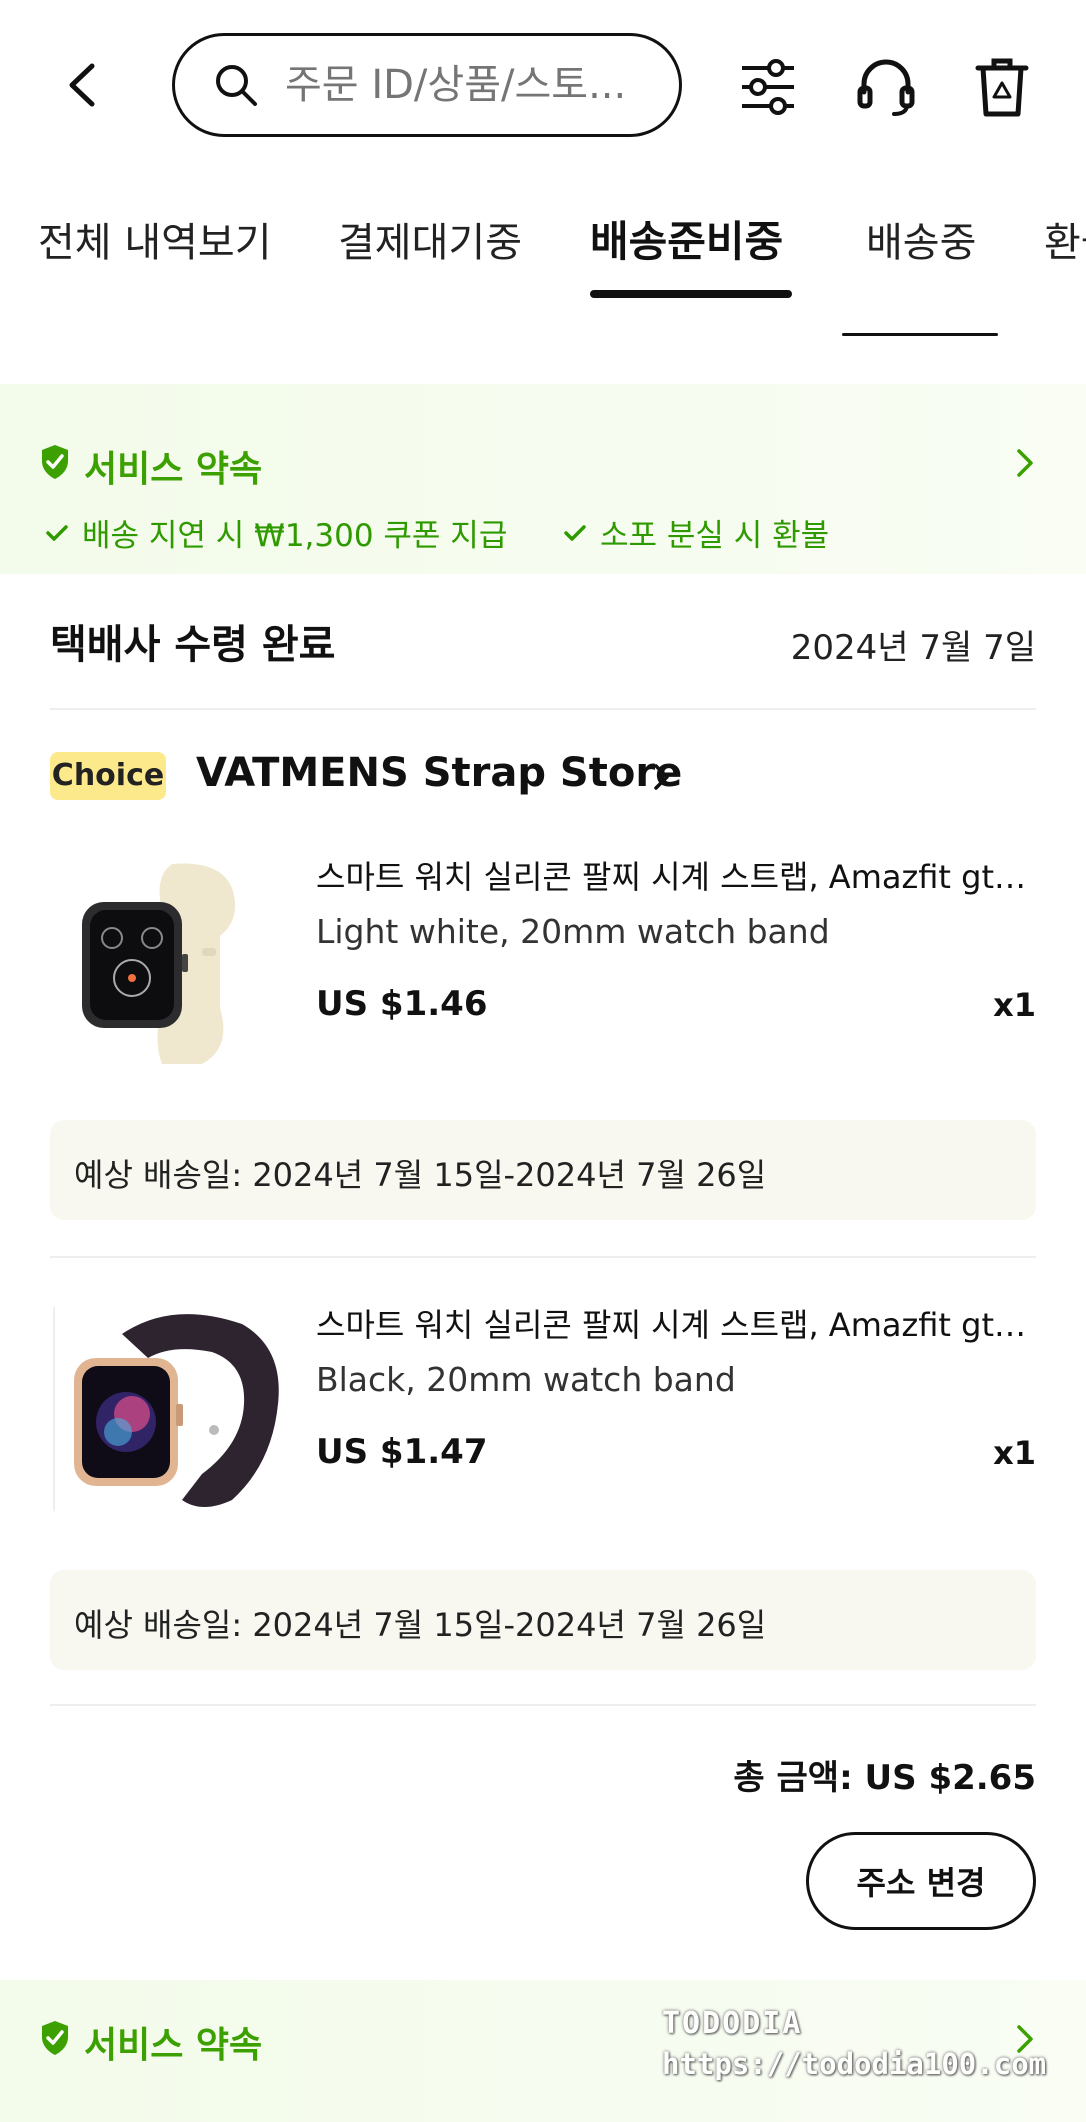  Describe the element at coordinates (676, 1323) in the screenshot. I see `product-name: 스마트 워치 실리콘 팔찌 시계 스트랩, Amazfit gts 3` at that location.